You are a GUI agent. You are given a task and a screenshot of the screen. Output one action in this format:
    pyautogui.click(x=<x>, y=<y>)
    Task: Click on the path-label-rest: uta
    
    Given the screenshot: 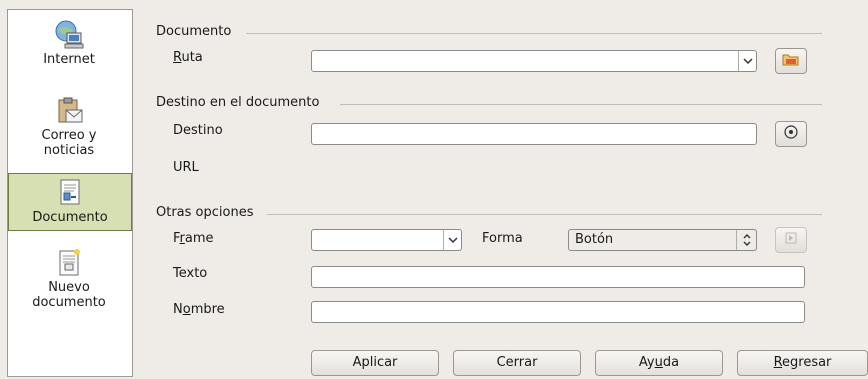 What is the action you would take?
    pyautogui.click(x=192, y=57)
    